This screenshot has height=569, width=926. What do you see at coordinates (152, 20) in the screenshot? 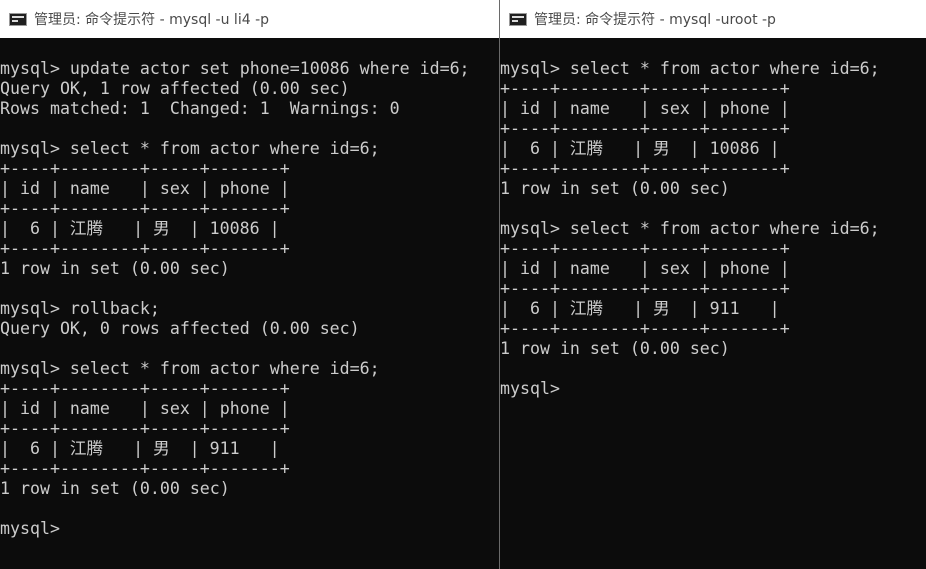
I see `left-window-title: 管理员: 命令提示符 - mysql -u li4 -p` at bounding box center [152, 20].